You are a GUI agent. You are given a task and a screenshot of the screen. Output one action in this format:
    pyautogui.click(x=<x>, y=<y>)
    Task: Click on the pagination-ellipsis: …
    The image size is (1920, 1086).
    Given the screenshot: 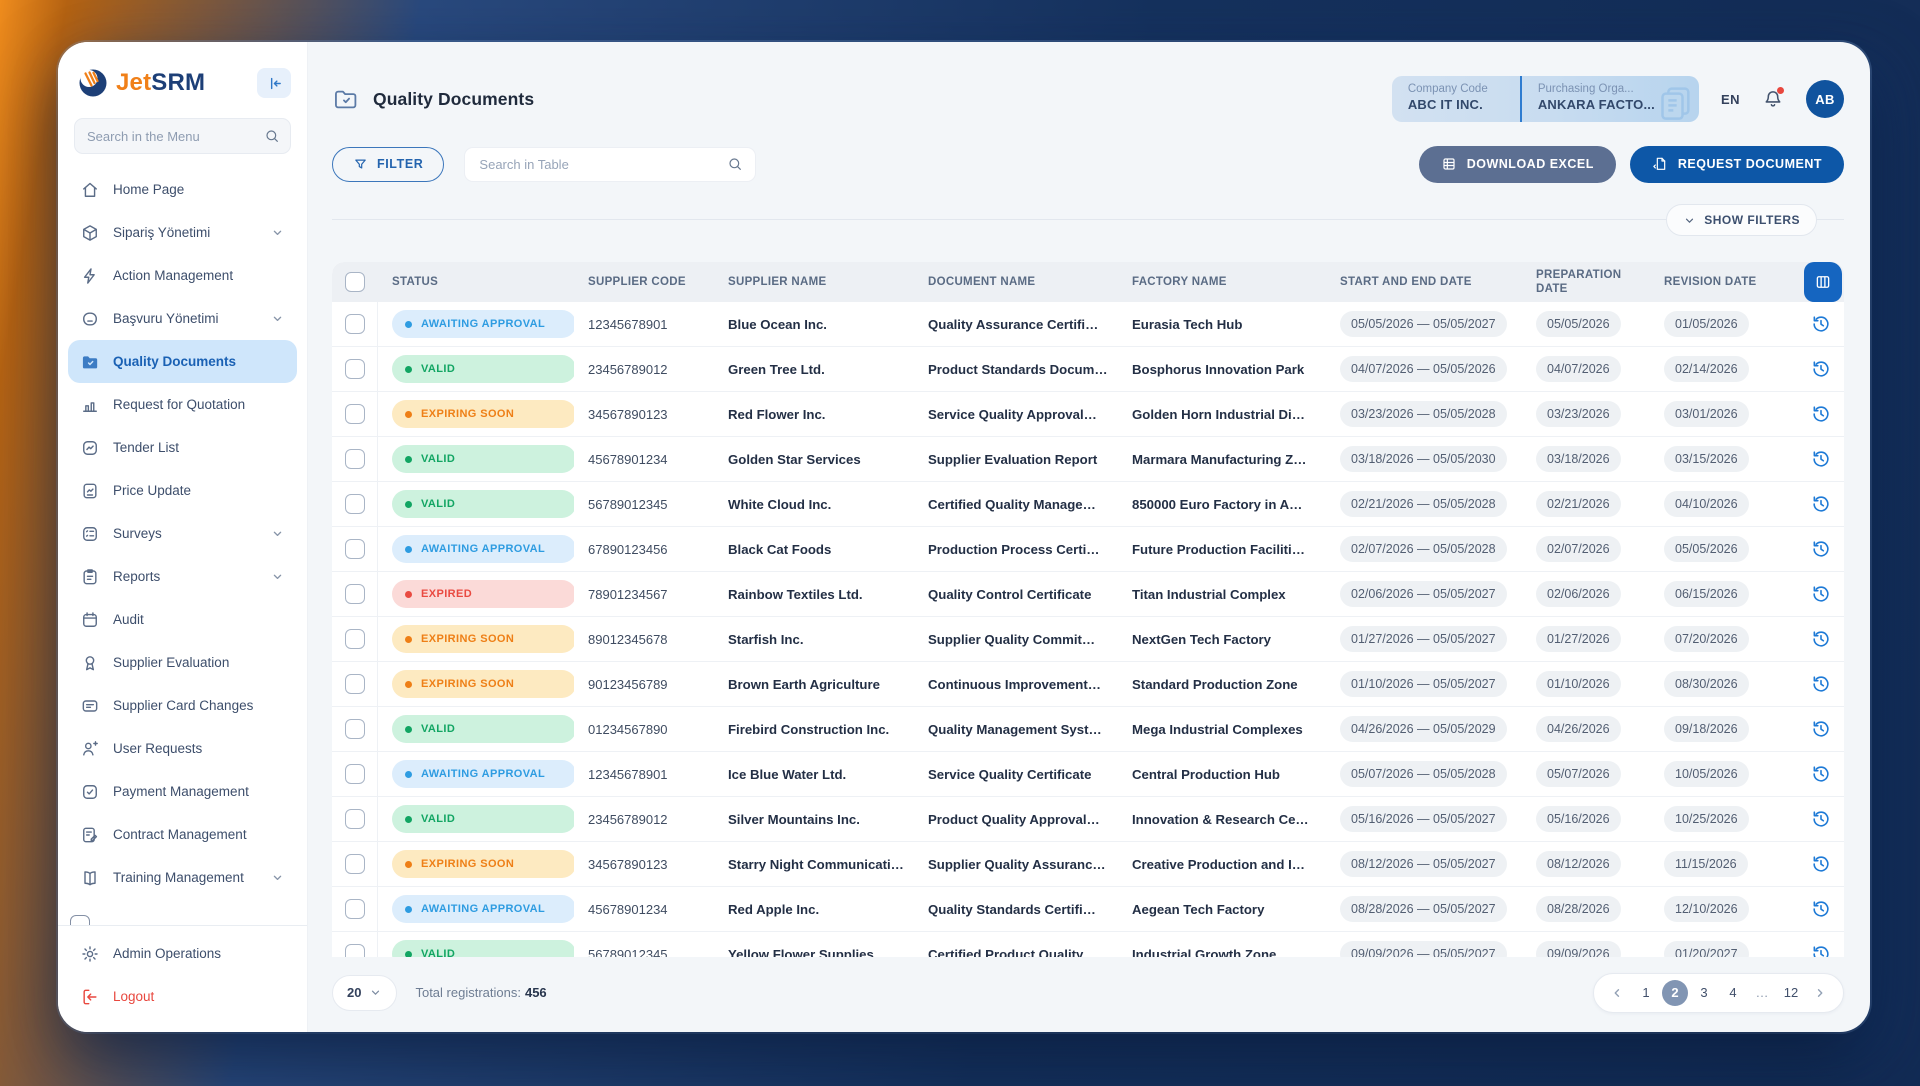 What is the action you would take?
    pyautogui.click(x=1762, y=992)
    